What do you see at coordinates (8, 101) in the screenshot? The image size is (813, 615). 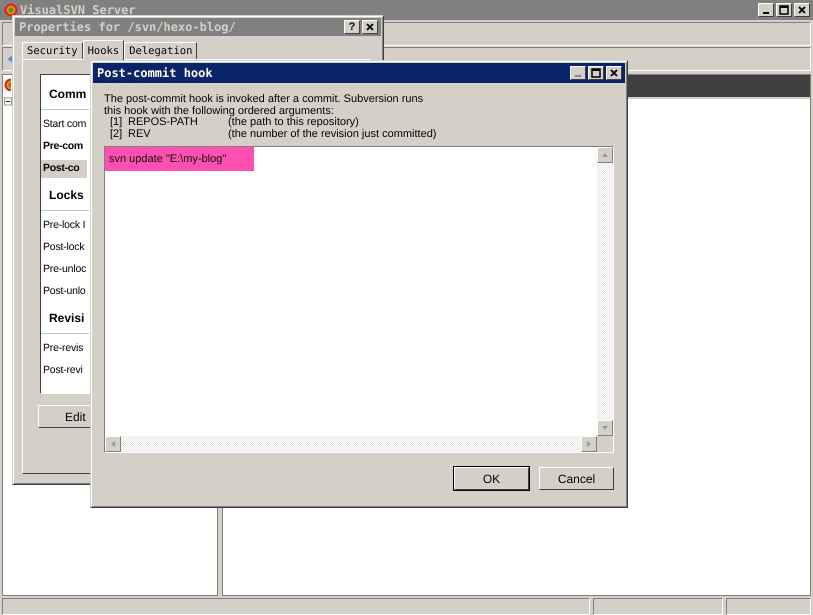 I see `collapse-icon` at bounding box center [8, 101].